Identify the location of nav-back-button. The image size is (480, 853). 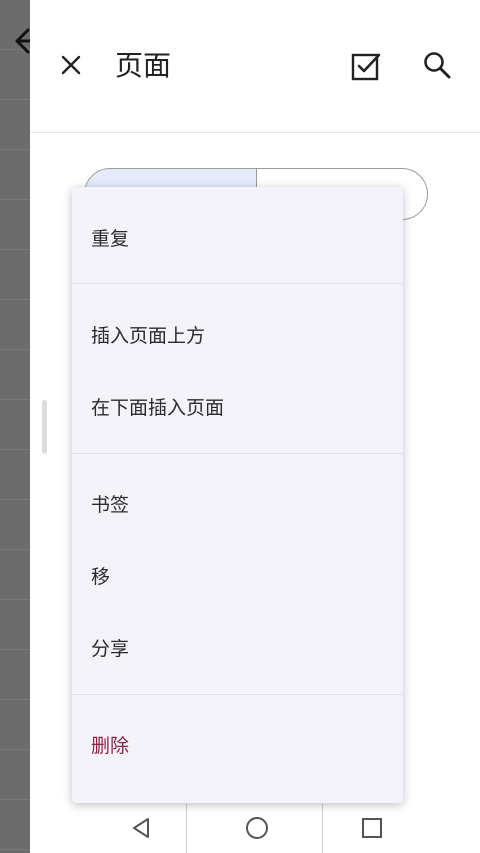
(142, 828).